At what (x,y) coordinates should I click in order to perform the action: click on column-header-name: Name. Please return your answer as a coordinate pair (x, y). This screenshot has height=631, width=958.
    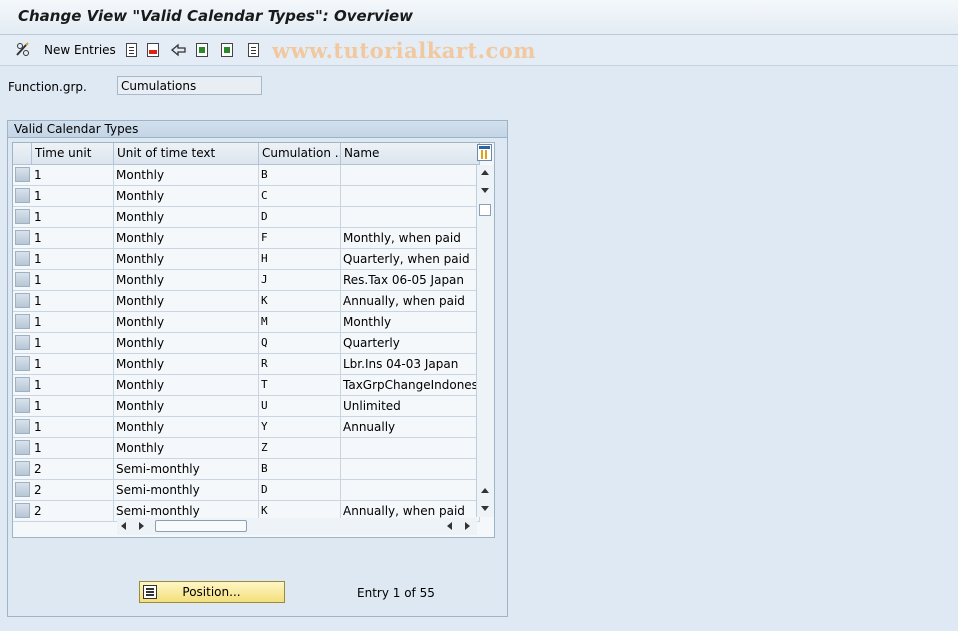
    Looking at the image, I should click on (410, 153).